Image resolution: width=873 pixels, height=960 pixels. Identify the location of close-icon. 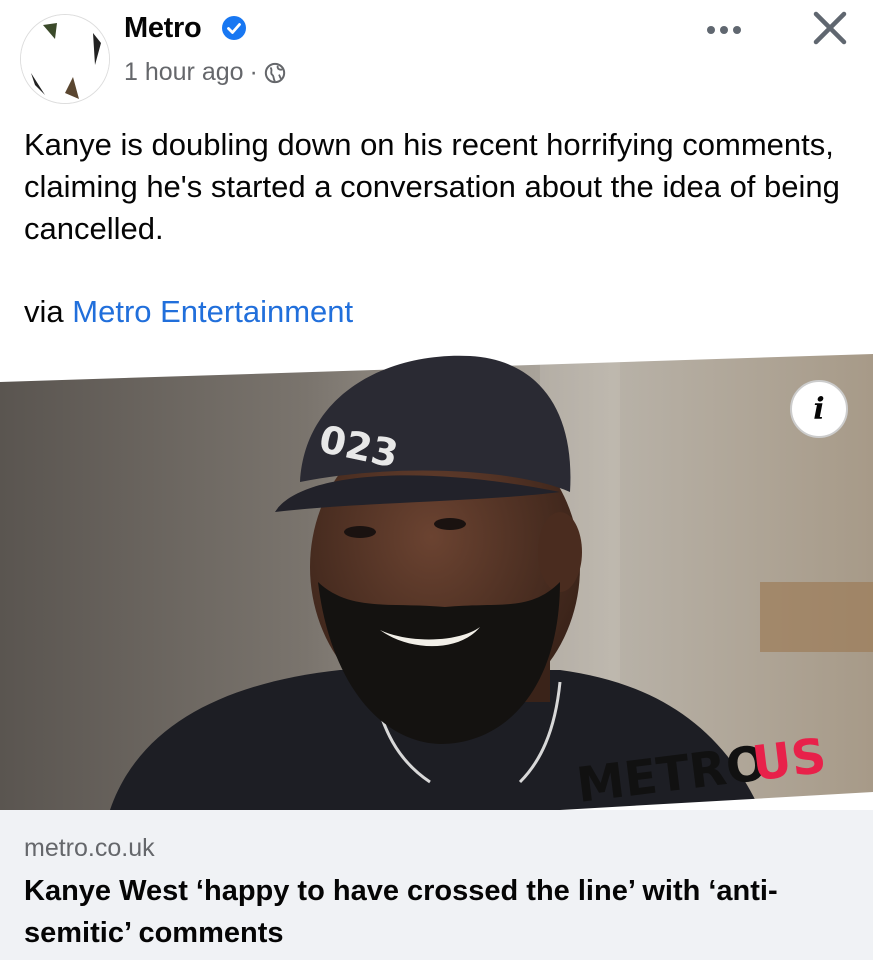
(830, 28).